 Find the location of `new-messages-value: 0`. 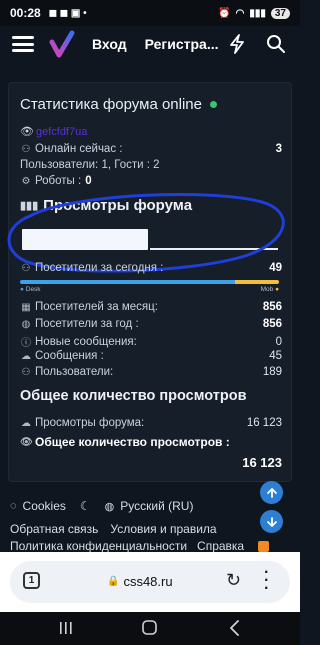

new-messages-value: 0 is located at coordinates (278, 341).